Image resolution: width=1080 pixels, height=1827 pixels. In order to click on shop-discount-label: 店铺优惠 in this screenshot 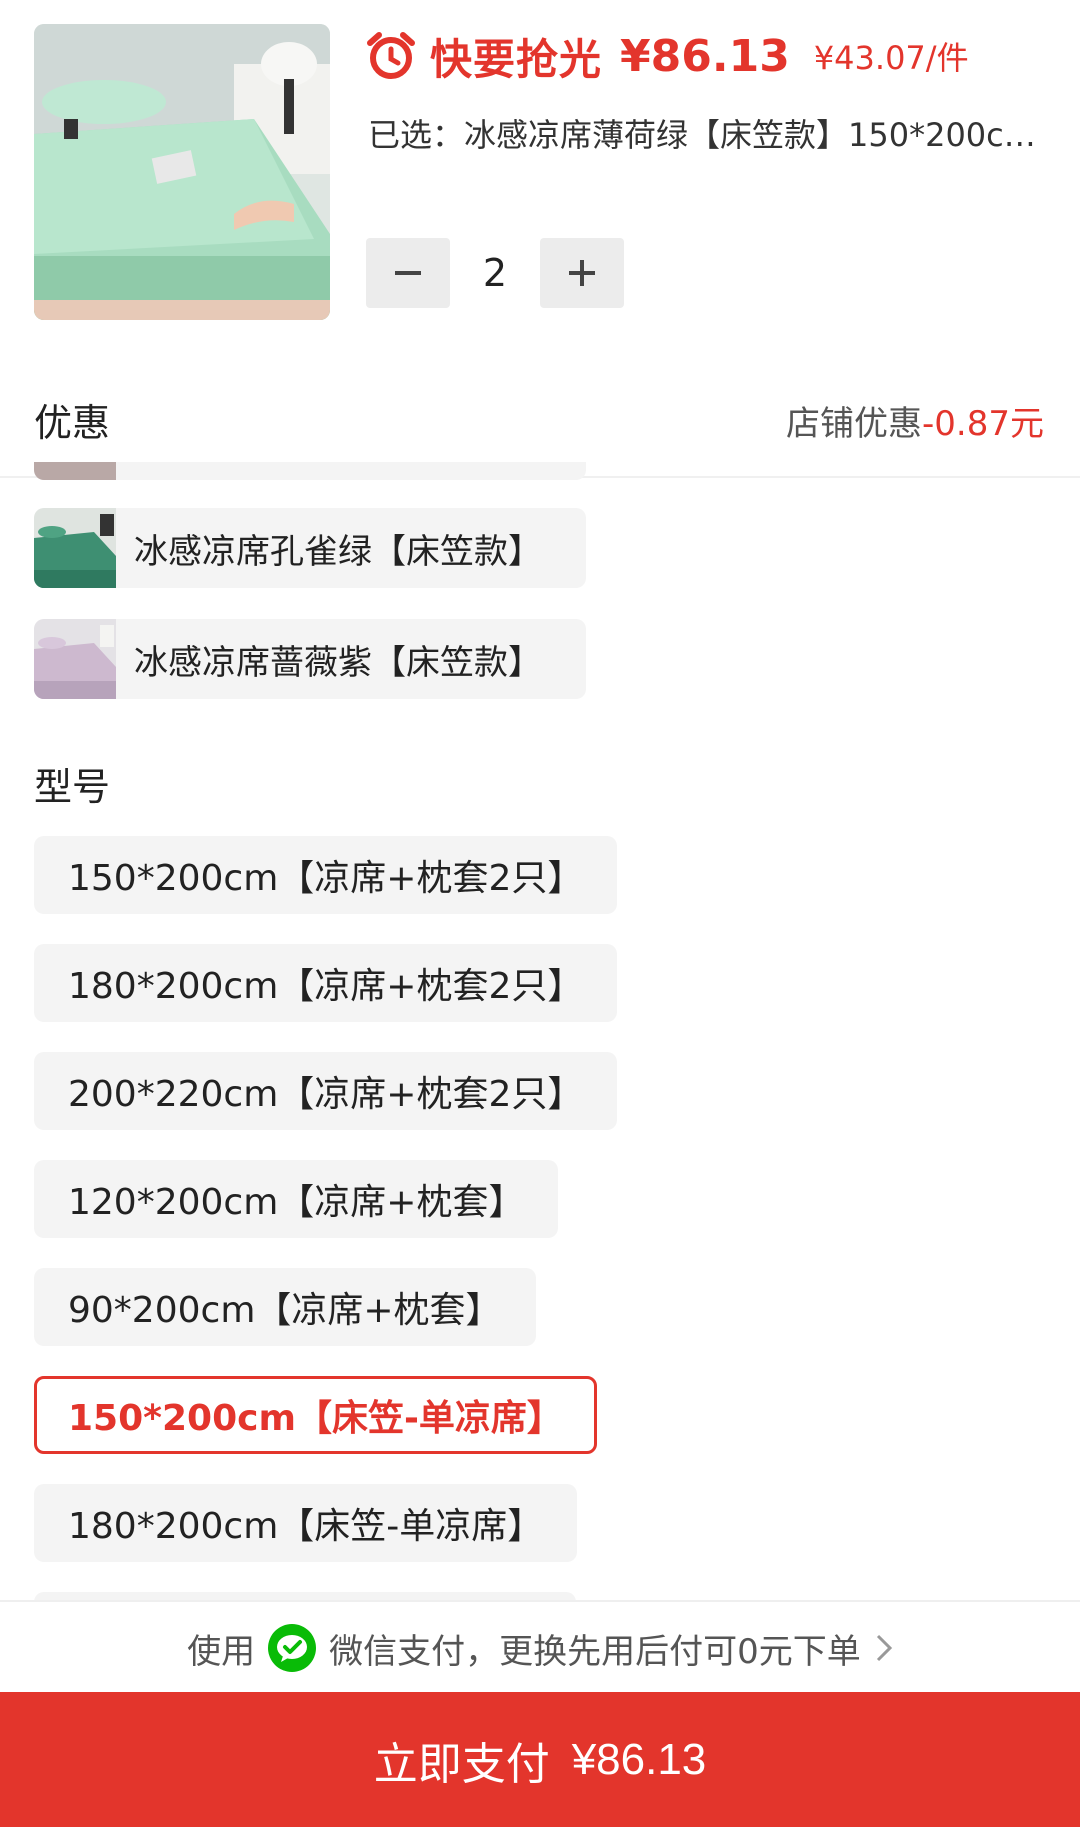, I will do `click(854, 424)`.